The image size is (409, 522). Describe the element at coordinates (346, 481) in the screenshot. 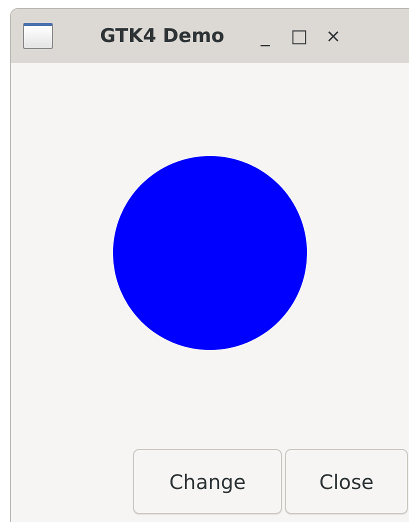

I see `close-button: Close` at that location.